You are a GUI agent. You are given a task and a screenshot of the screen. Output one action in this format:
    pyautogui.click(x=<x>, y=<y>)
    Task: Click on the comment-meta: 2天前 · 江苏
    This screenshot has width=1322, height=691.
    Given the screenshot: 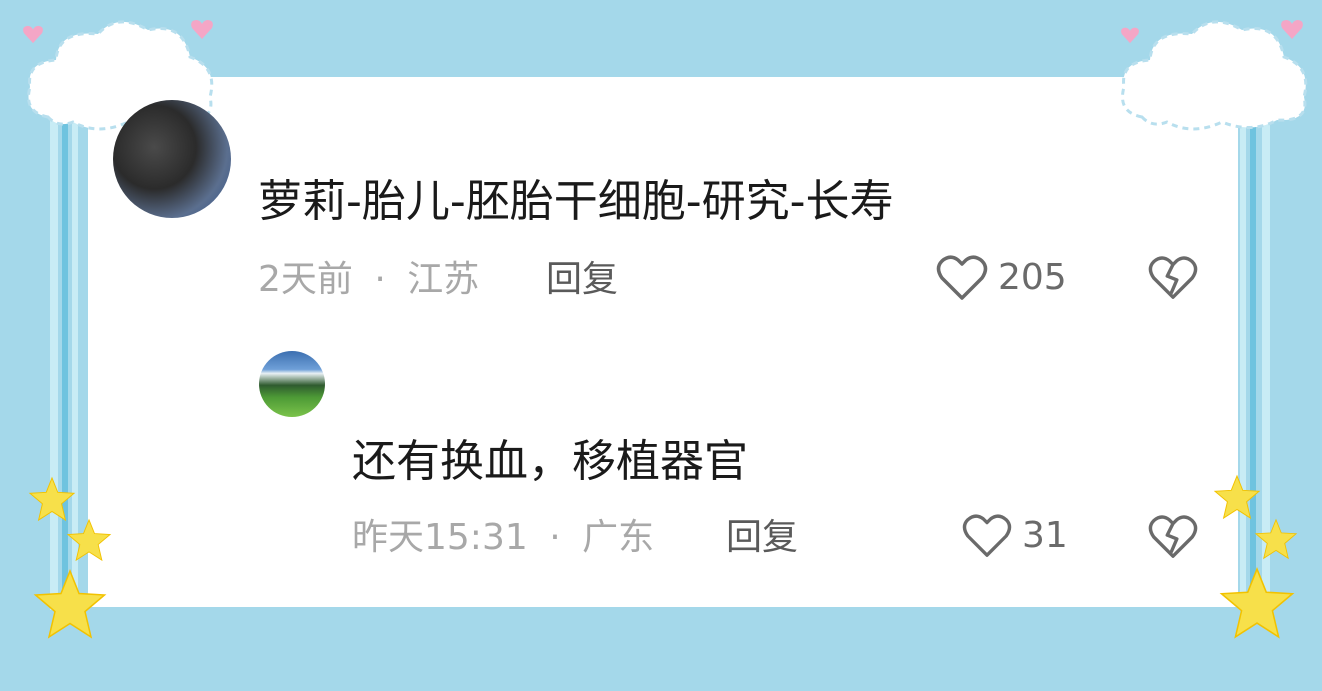 What is the action you would take?
    pyautogui.click(x=368, y=280)
    